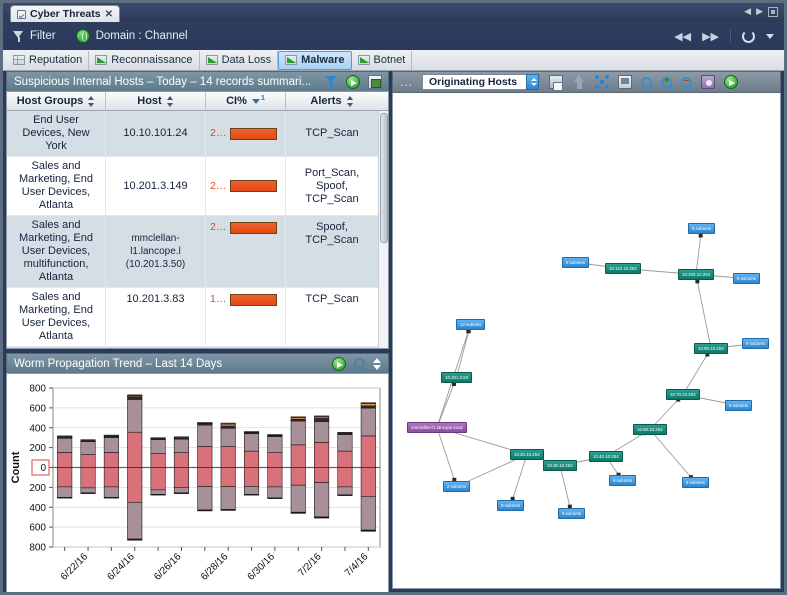 The height and width of the screenshot is (595, 787). Describe the element at coordinates (109, 14) in the screenshot. I see `close-icon: ✕` at that location.